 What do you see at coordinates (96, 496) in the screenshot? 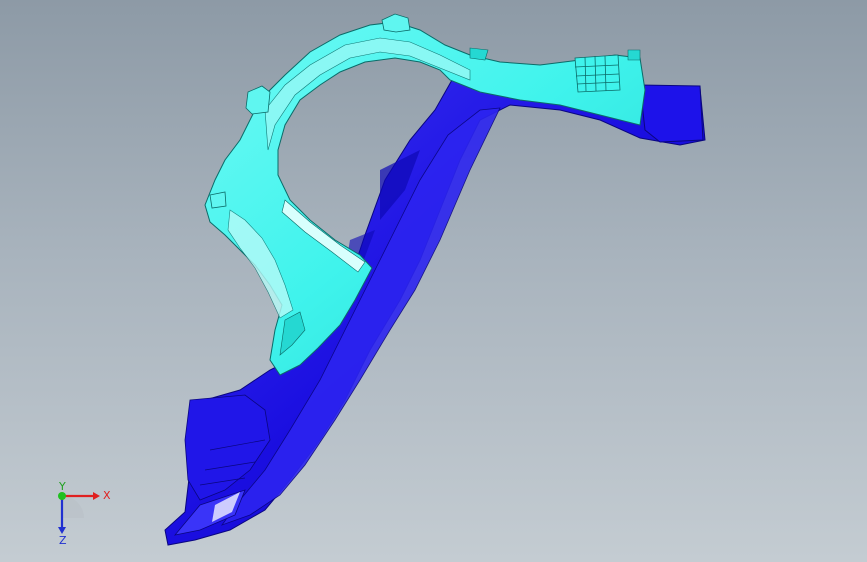
I see `x-axis-arrow` at bounding box center [96, 496].